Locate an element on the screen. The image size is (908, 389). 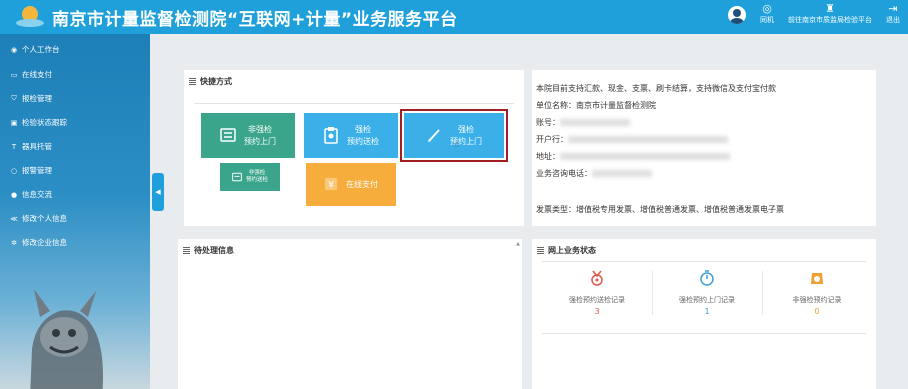
avatar is located at coordinates (737, 15).